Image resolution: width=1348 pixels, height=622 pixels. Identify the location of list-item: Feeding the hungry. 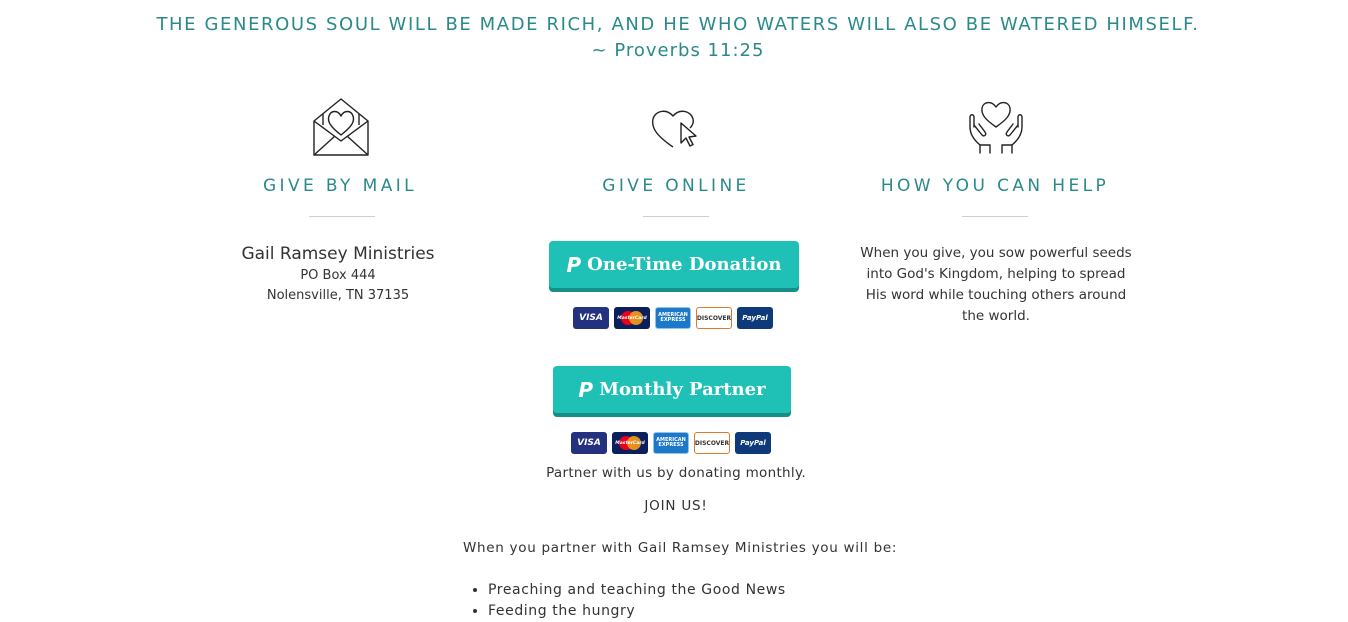
(637, 611).